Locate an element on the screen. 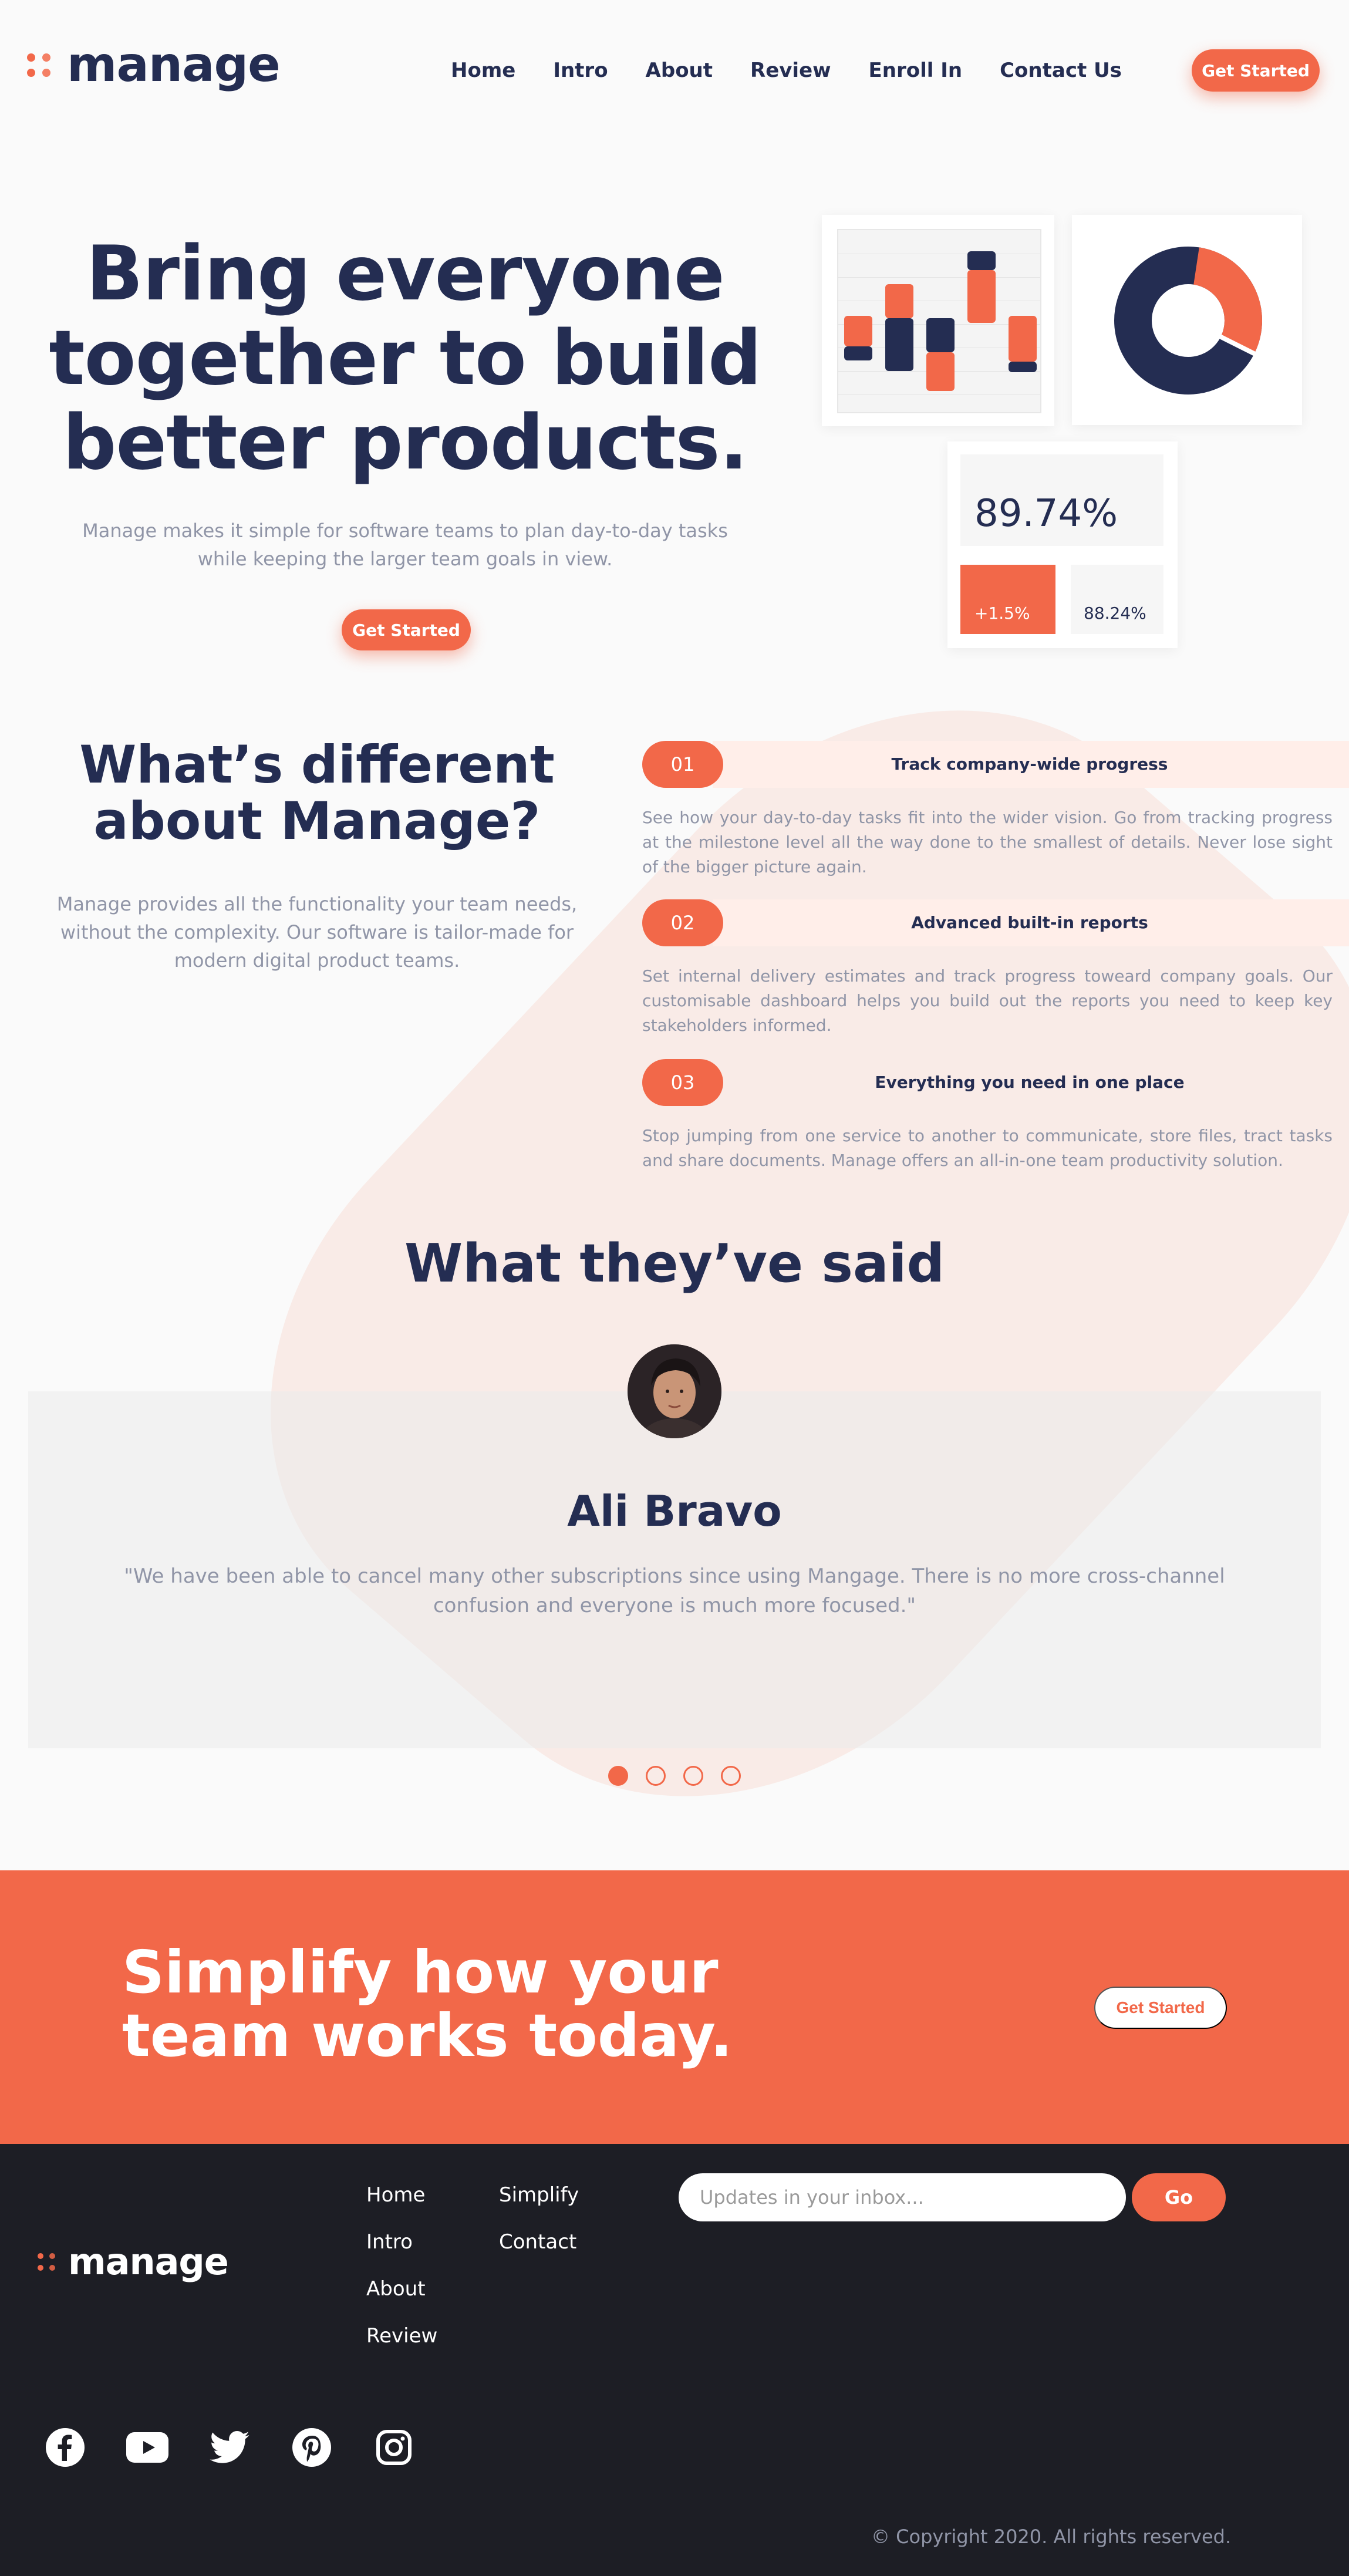  bar-2-dark is located at coordinates (899, 344).